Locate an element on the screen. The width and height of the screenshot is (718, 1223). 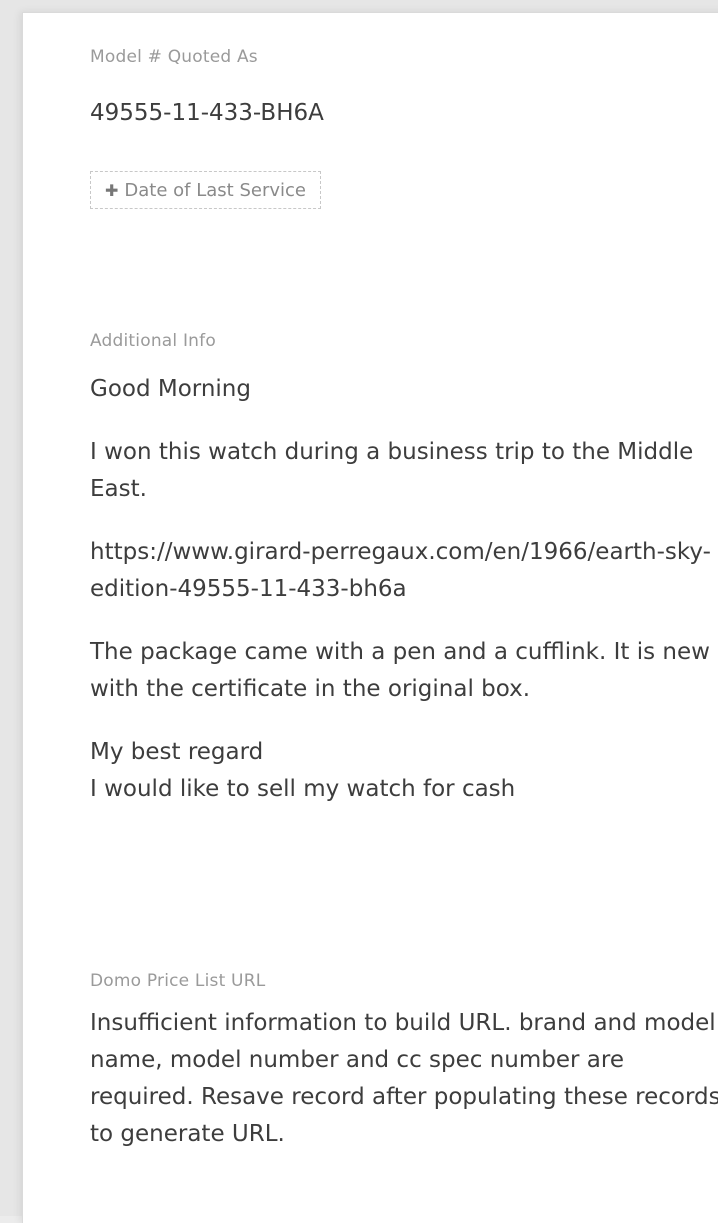
greeting-text: Good Morning is located at coordinates (170, 389).